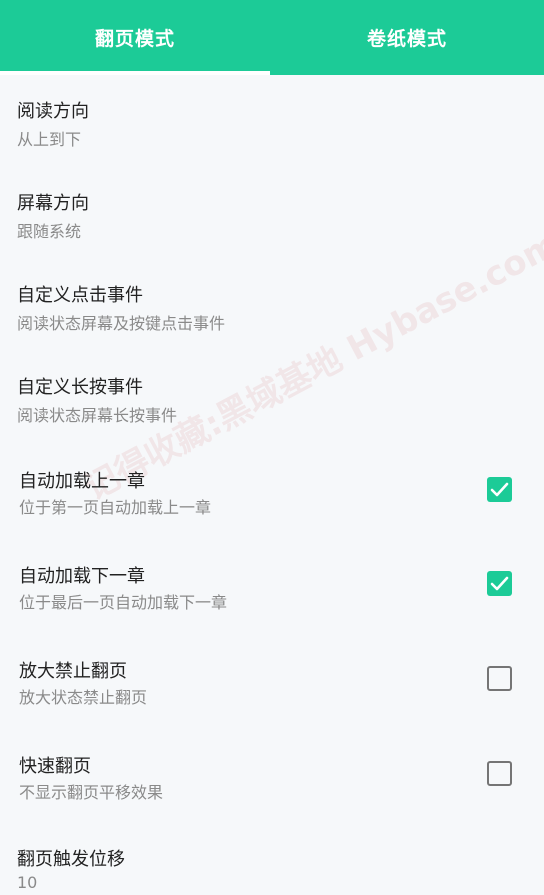 Image resolution: width=544 pixels, height=895 pixels. I want to click on setting-subtitle: 位于第一页自动加载上一章, so click(115, 507).